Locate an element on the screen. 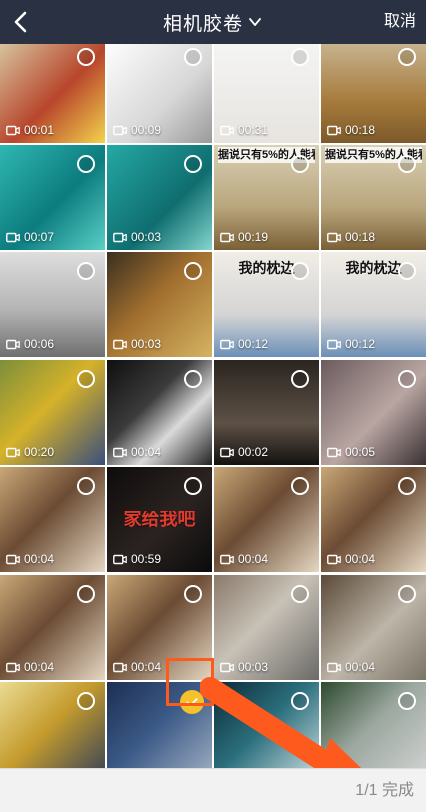  video-thumbnail: 据说只有5%的人能看完00:18 is located at coordinates (373, 197).